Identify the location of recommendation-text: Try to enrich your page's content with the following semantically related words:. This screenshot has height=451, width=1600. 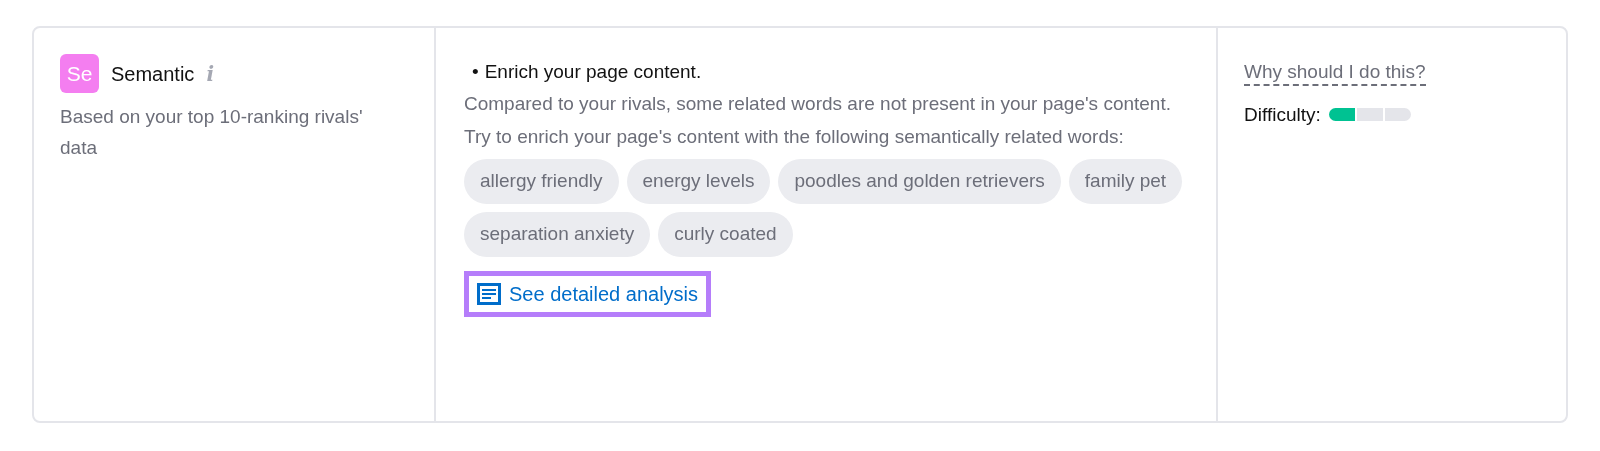
(794, 136).